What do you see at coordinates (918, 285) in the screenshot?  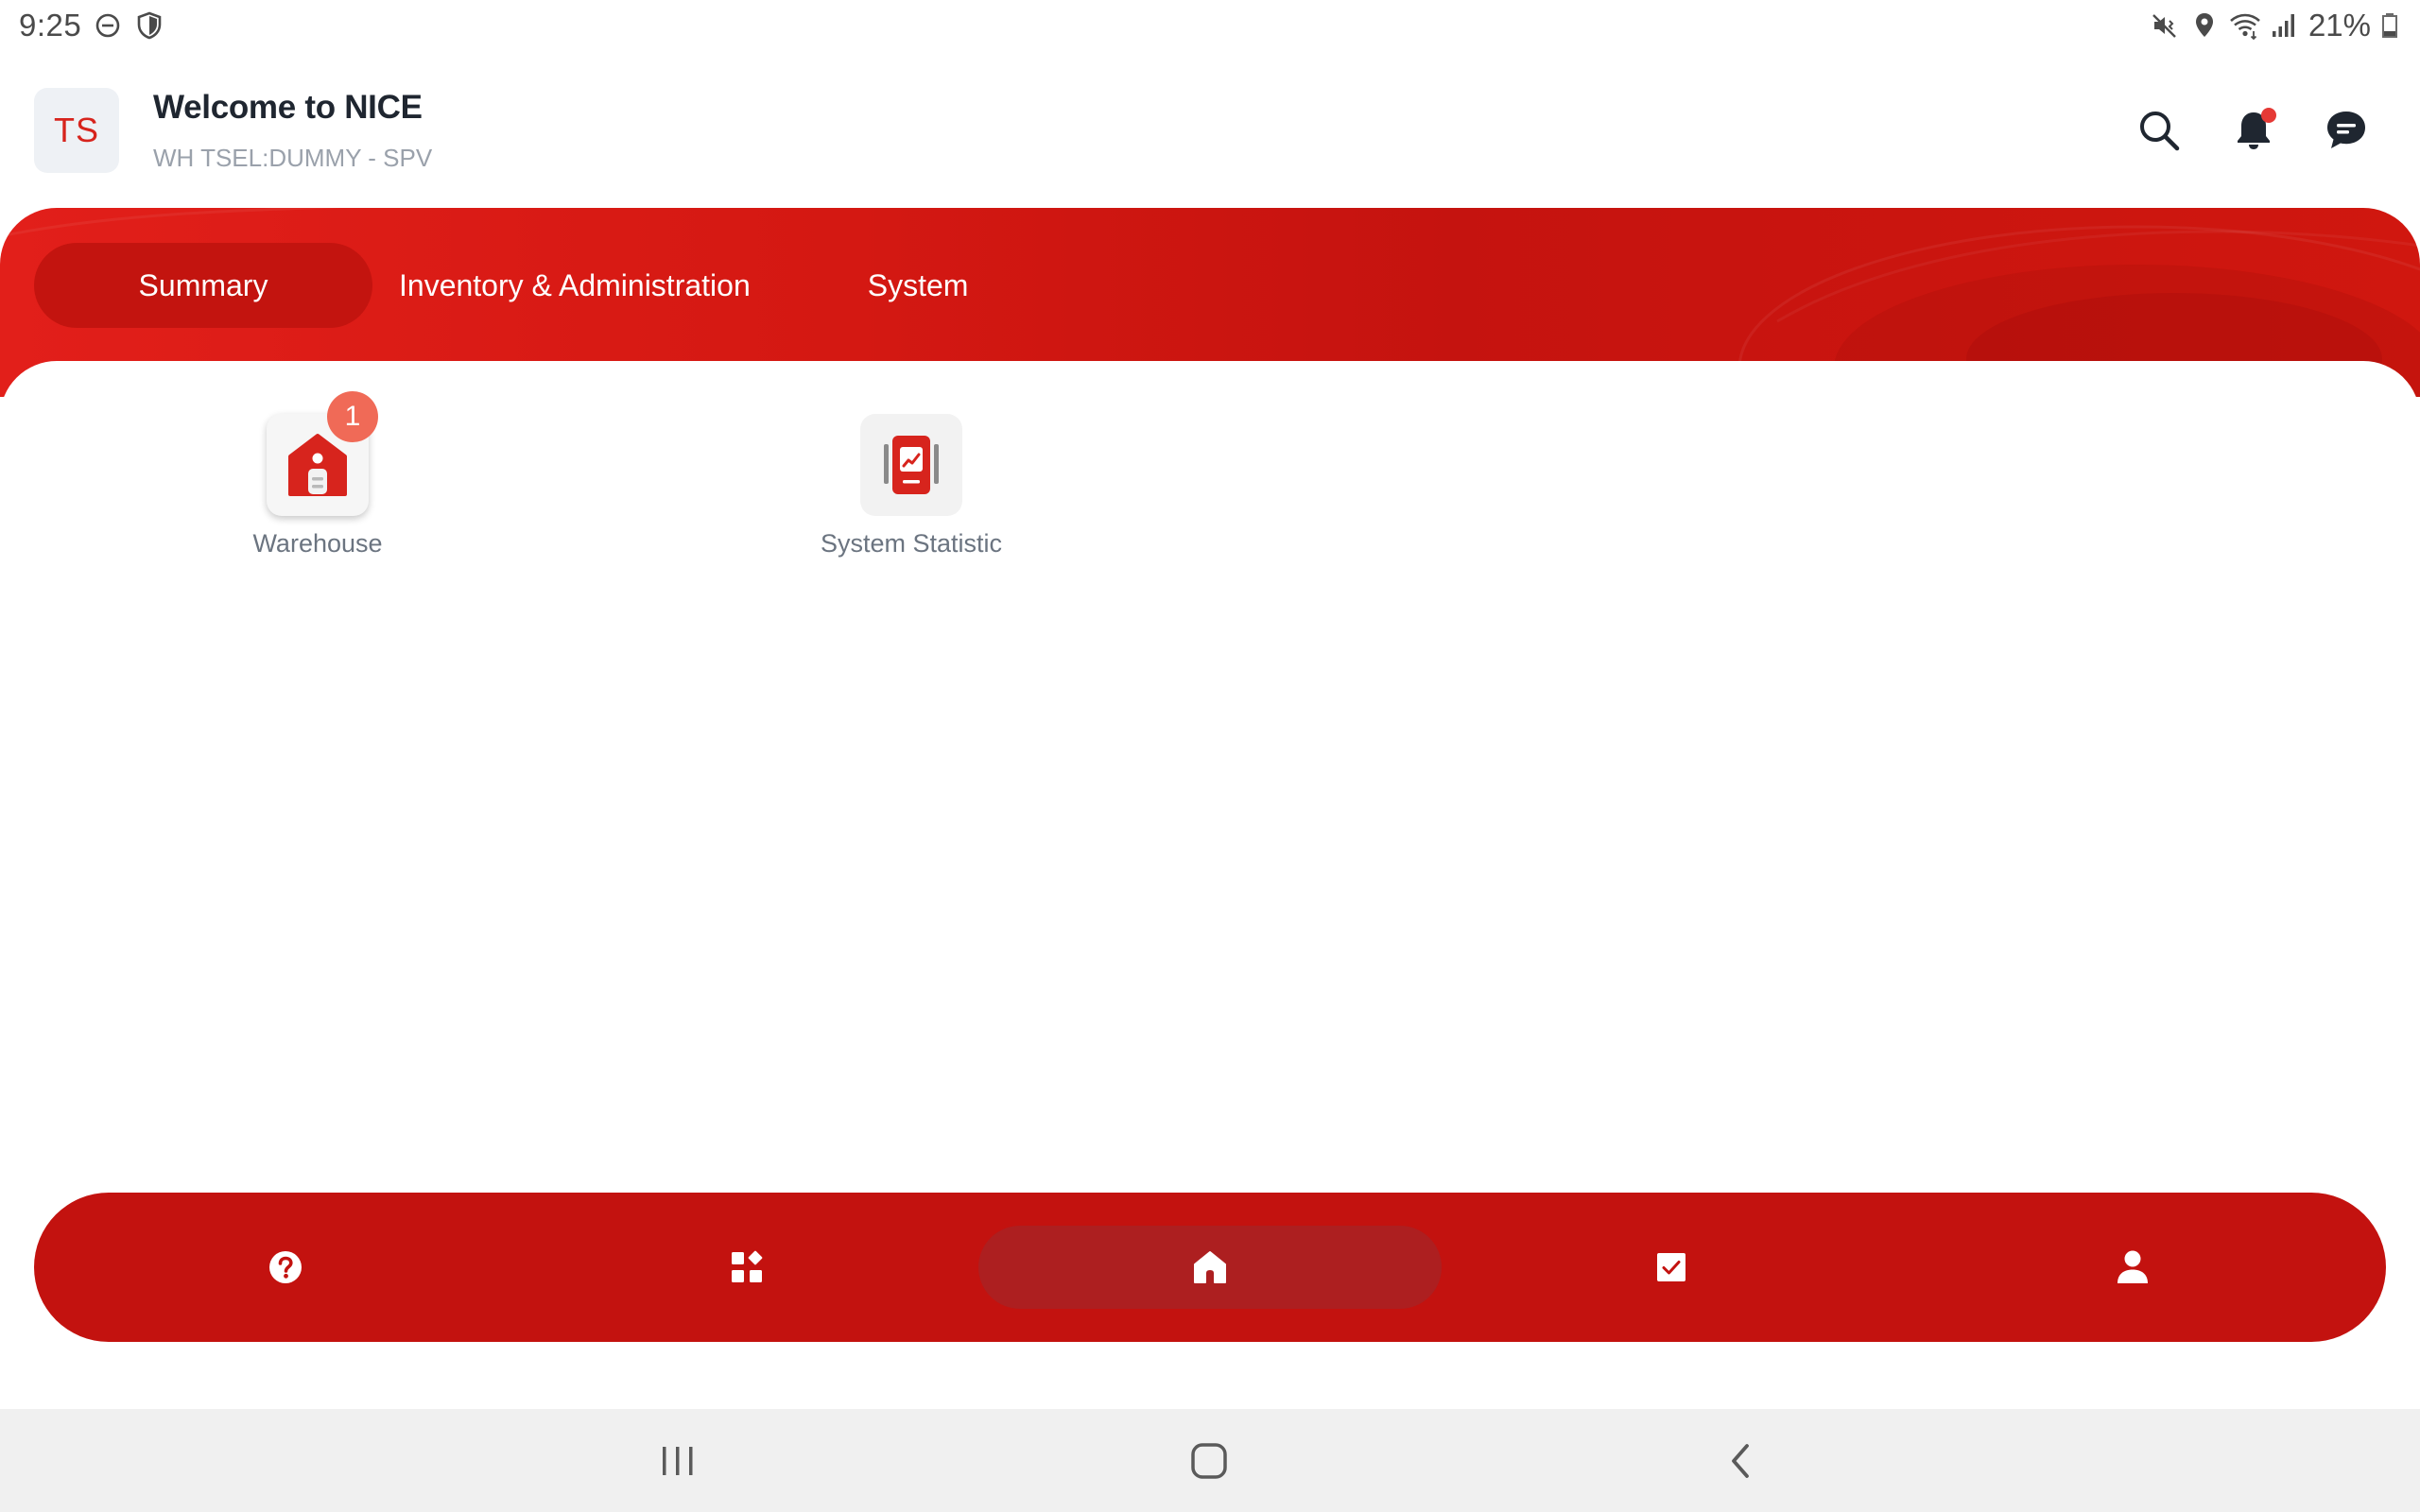 I see `tab-system: System` at bounding box center [918, 285].